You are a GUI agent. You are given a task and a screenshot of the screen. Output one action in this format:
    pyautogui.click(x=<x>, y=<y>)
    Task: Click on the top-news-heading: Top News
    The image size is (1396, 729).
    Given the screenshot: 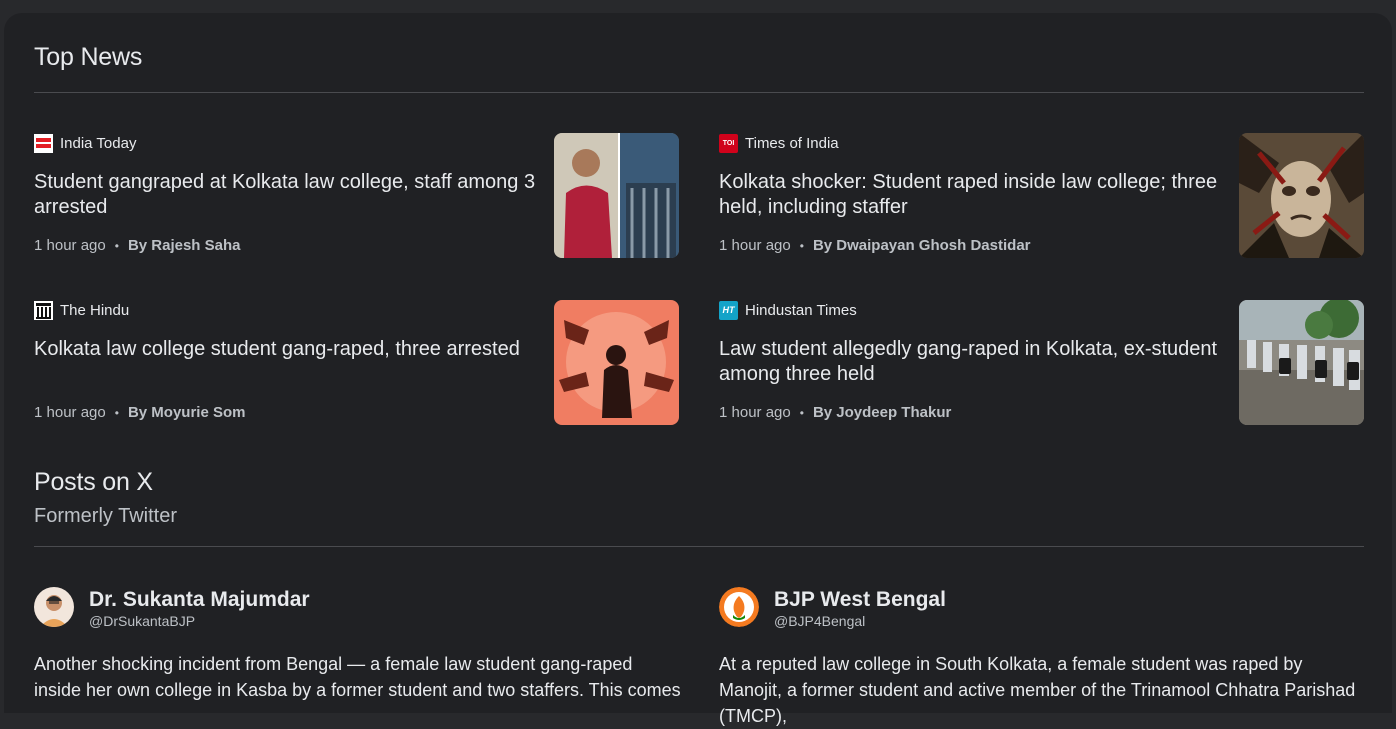 What is the action you would take?
    pyautogui.click(x=88, y=57)
    